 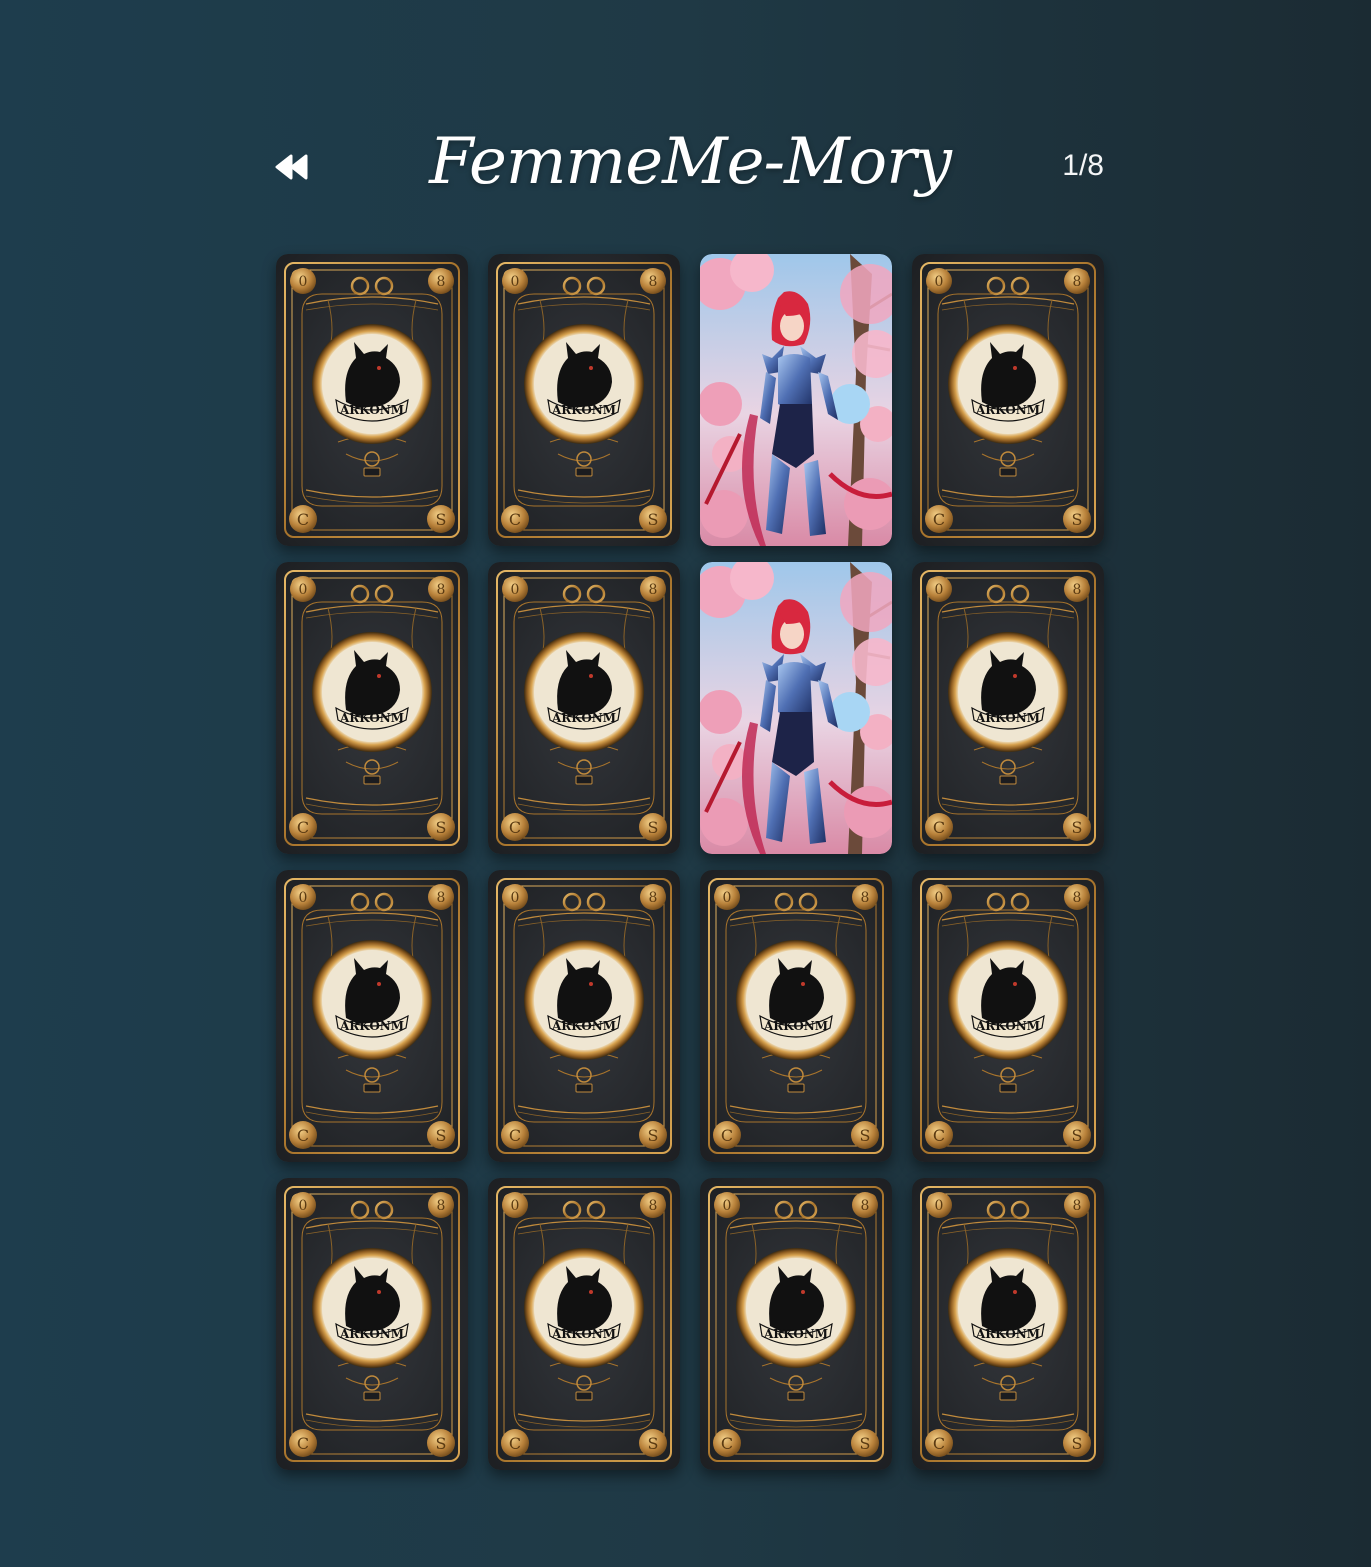 I want to click on game-title: FemmeMe-Mory, so click(x=690, y=162).